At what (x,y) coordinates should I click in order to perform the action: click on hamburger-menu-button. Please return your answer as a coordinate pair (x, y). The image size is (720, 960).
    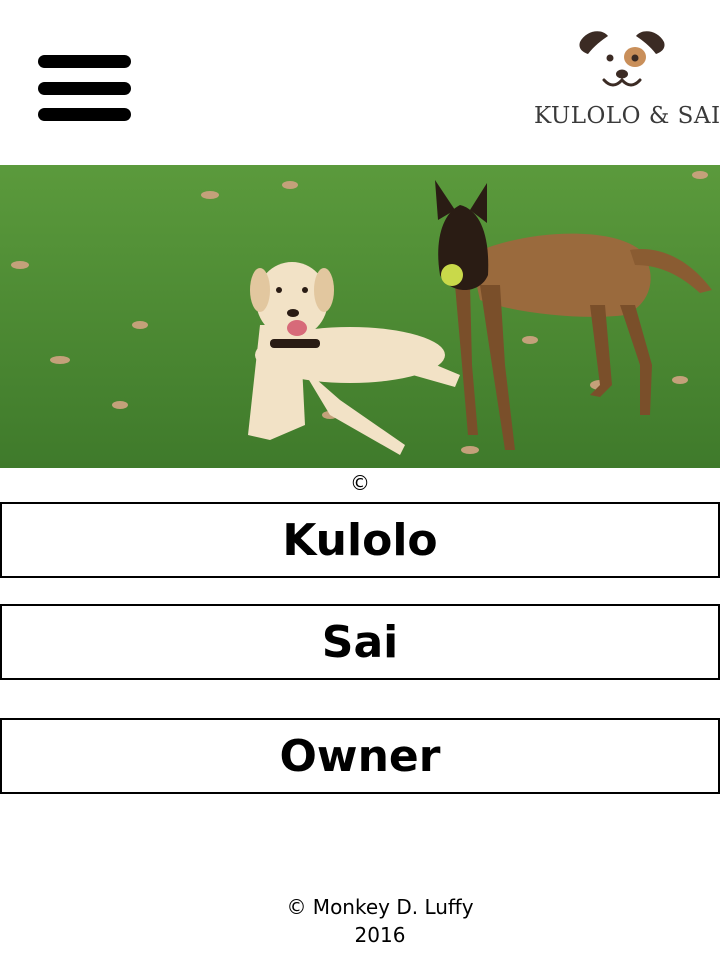
    Looking at the image, I should click on (85, 89).